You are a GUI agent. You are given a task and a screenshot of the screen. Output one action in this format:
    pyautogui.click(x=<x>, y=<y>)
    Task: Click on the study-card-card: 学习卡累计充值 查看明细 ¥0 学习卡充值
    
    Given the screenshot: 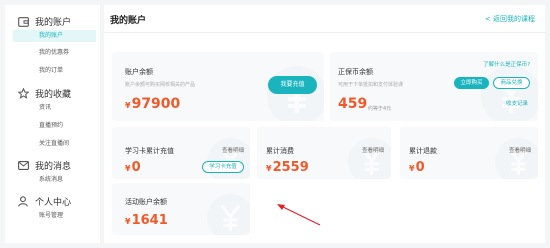 What is the action you would take?
    pyautogui.click(x=181, y=153)
    